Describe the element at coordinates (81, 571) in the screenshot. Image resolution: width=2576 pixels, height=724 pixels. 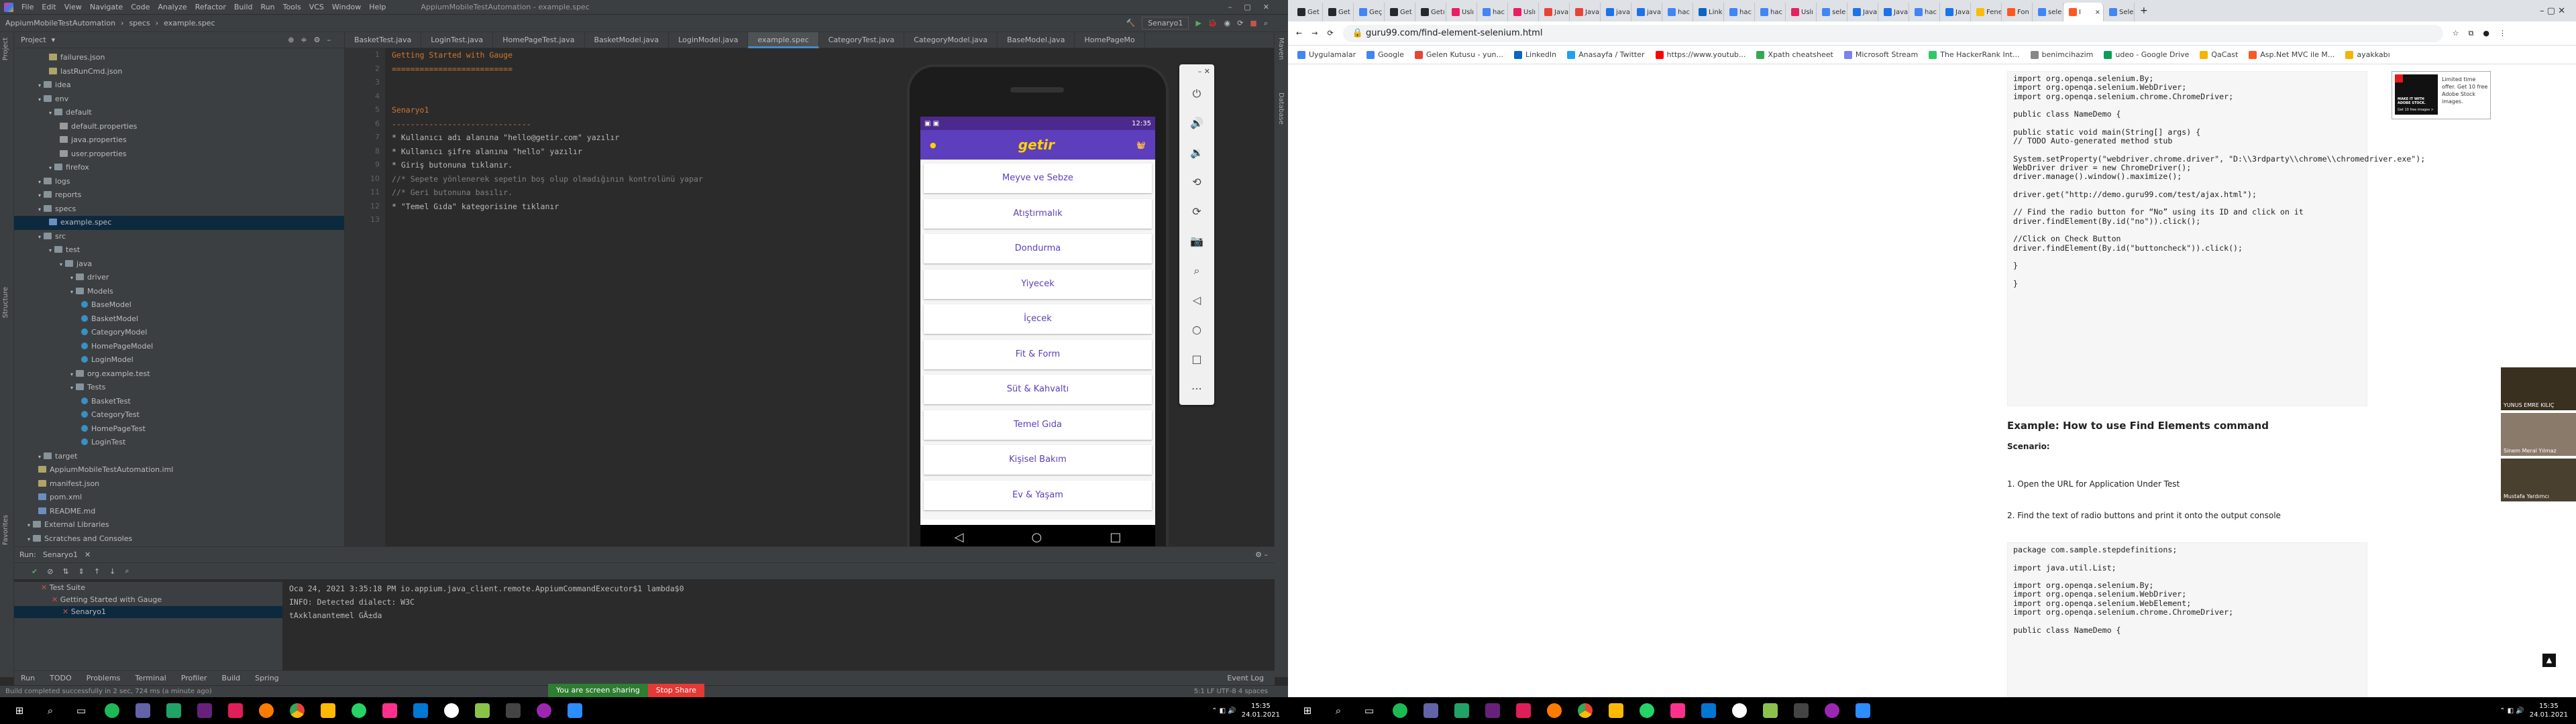
I see `expand-icon: ⇕` at that location.